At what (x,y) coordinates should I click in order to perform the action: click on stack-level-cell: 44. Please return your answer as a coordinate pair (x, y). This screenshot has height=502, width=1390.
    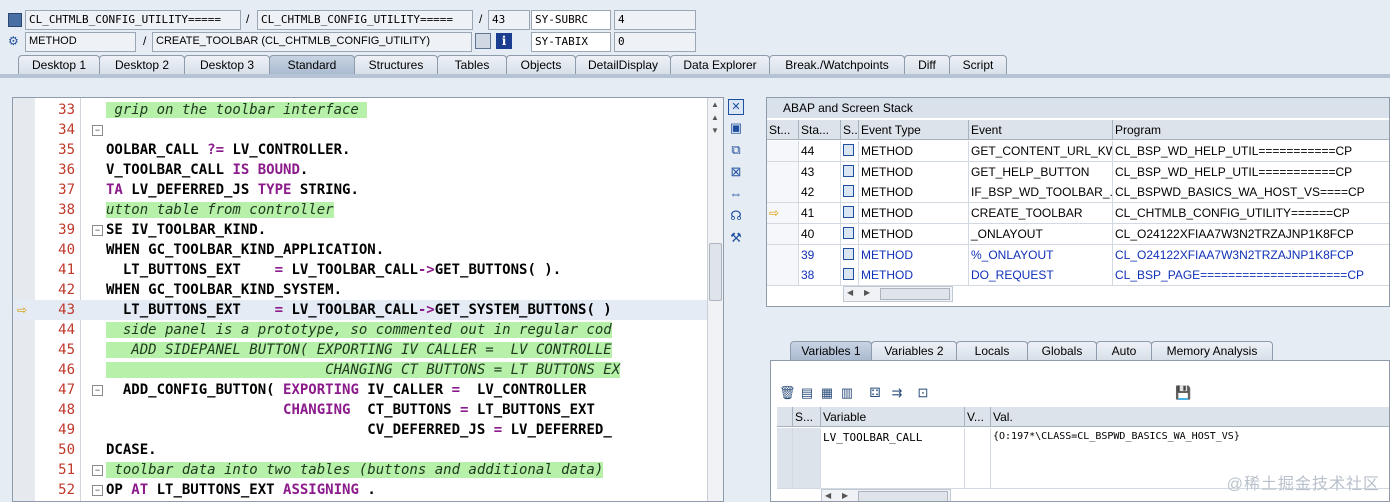
    Looking at the image, I should click on (820, 151).